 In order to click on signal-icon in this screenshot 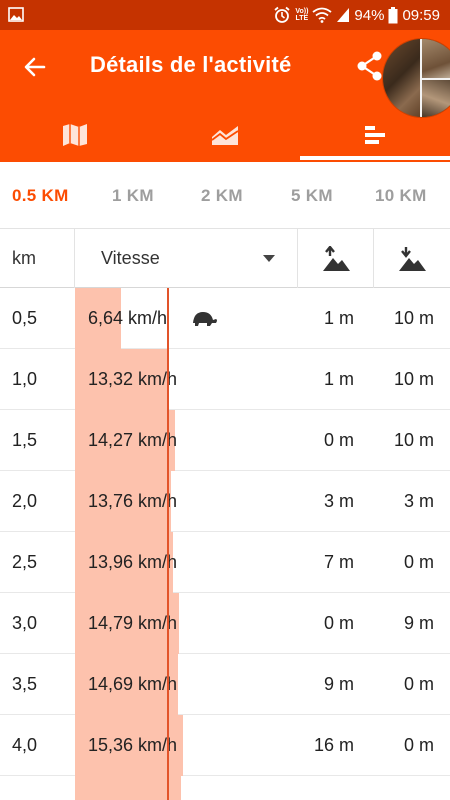, I will do `click(343, 15)`.